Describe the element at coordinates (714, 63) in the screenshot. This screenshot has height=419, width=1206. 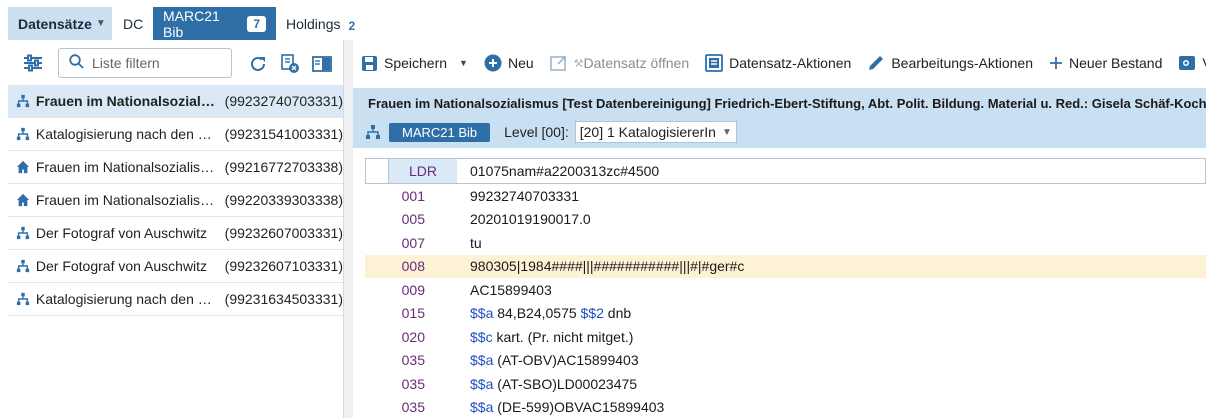
I see `record-list-icon` at that location.